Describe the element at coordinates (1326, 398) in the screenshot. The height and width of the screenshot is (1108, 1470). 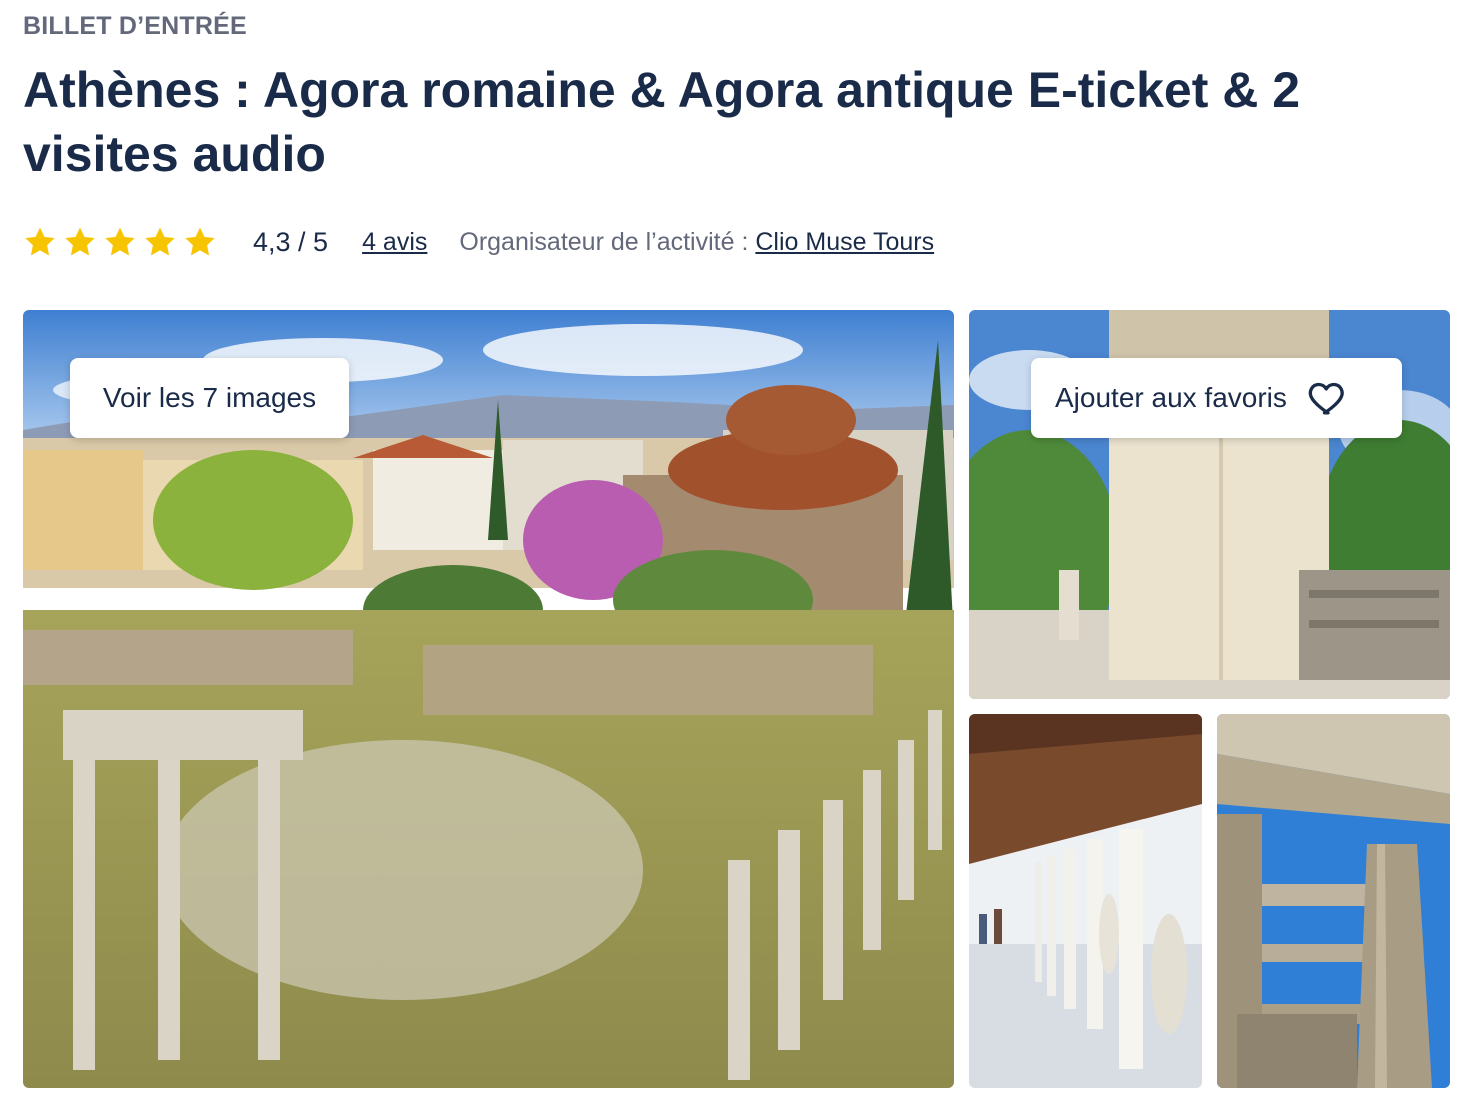
I see `heart-outline-icon` at that location.